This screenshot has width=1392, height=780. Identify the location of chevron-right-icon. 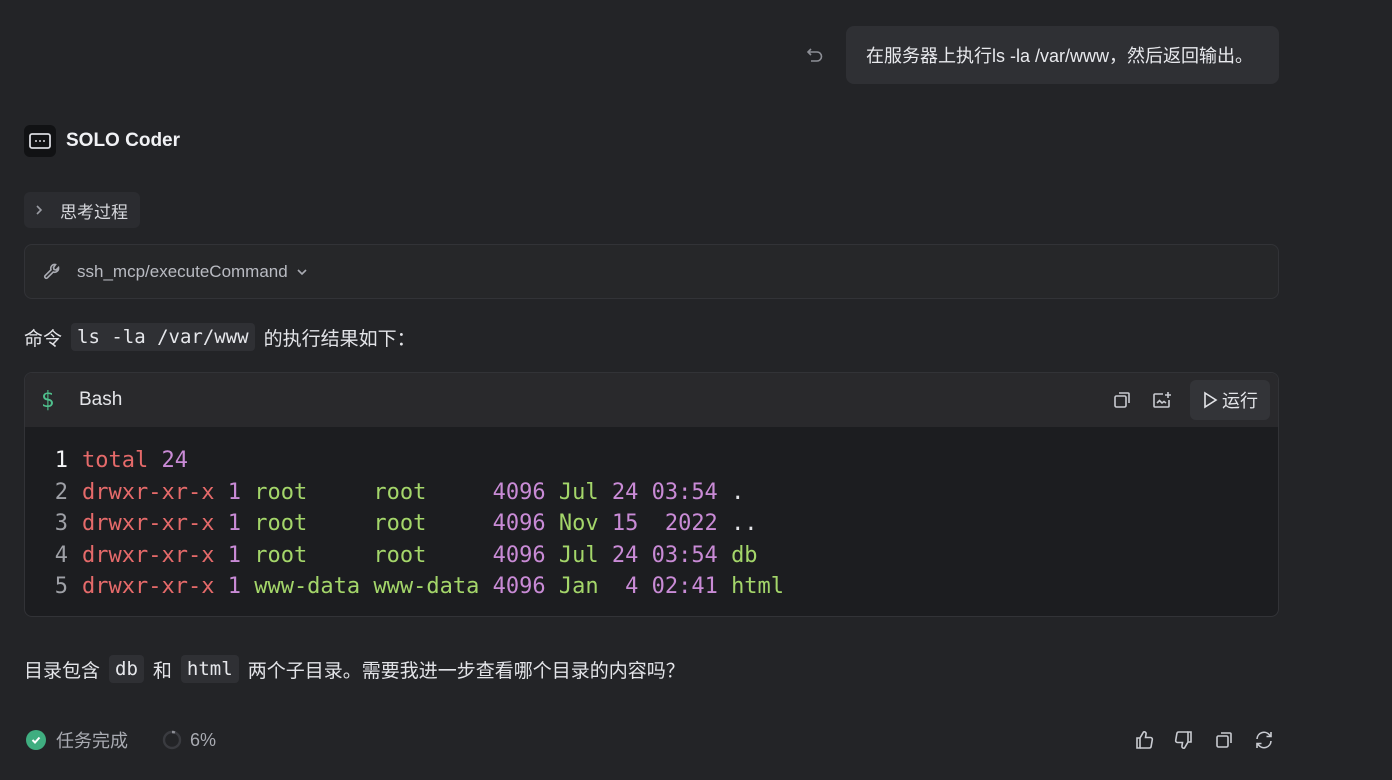
(41, 210).